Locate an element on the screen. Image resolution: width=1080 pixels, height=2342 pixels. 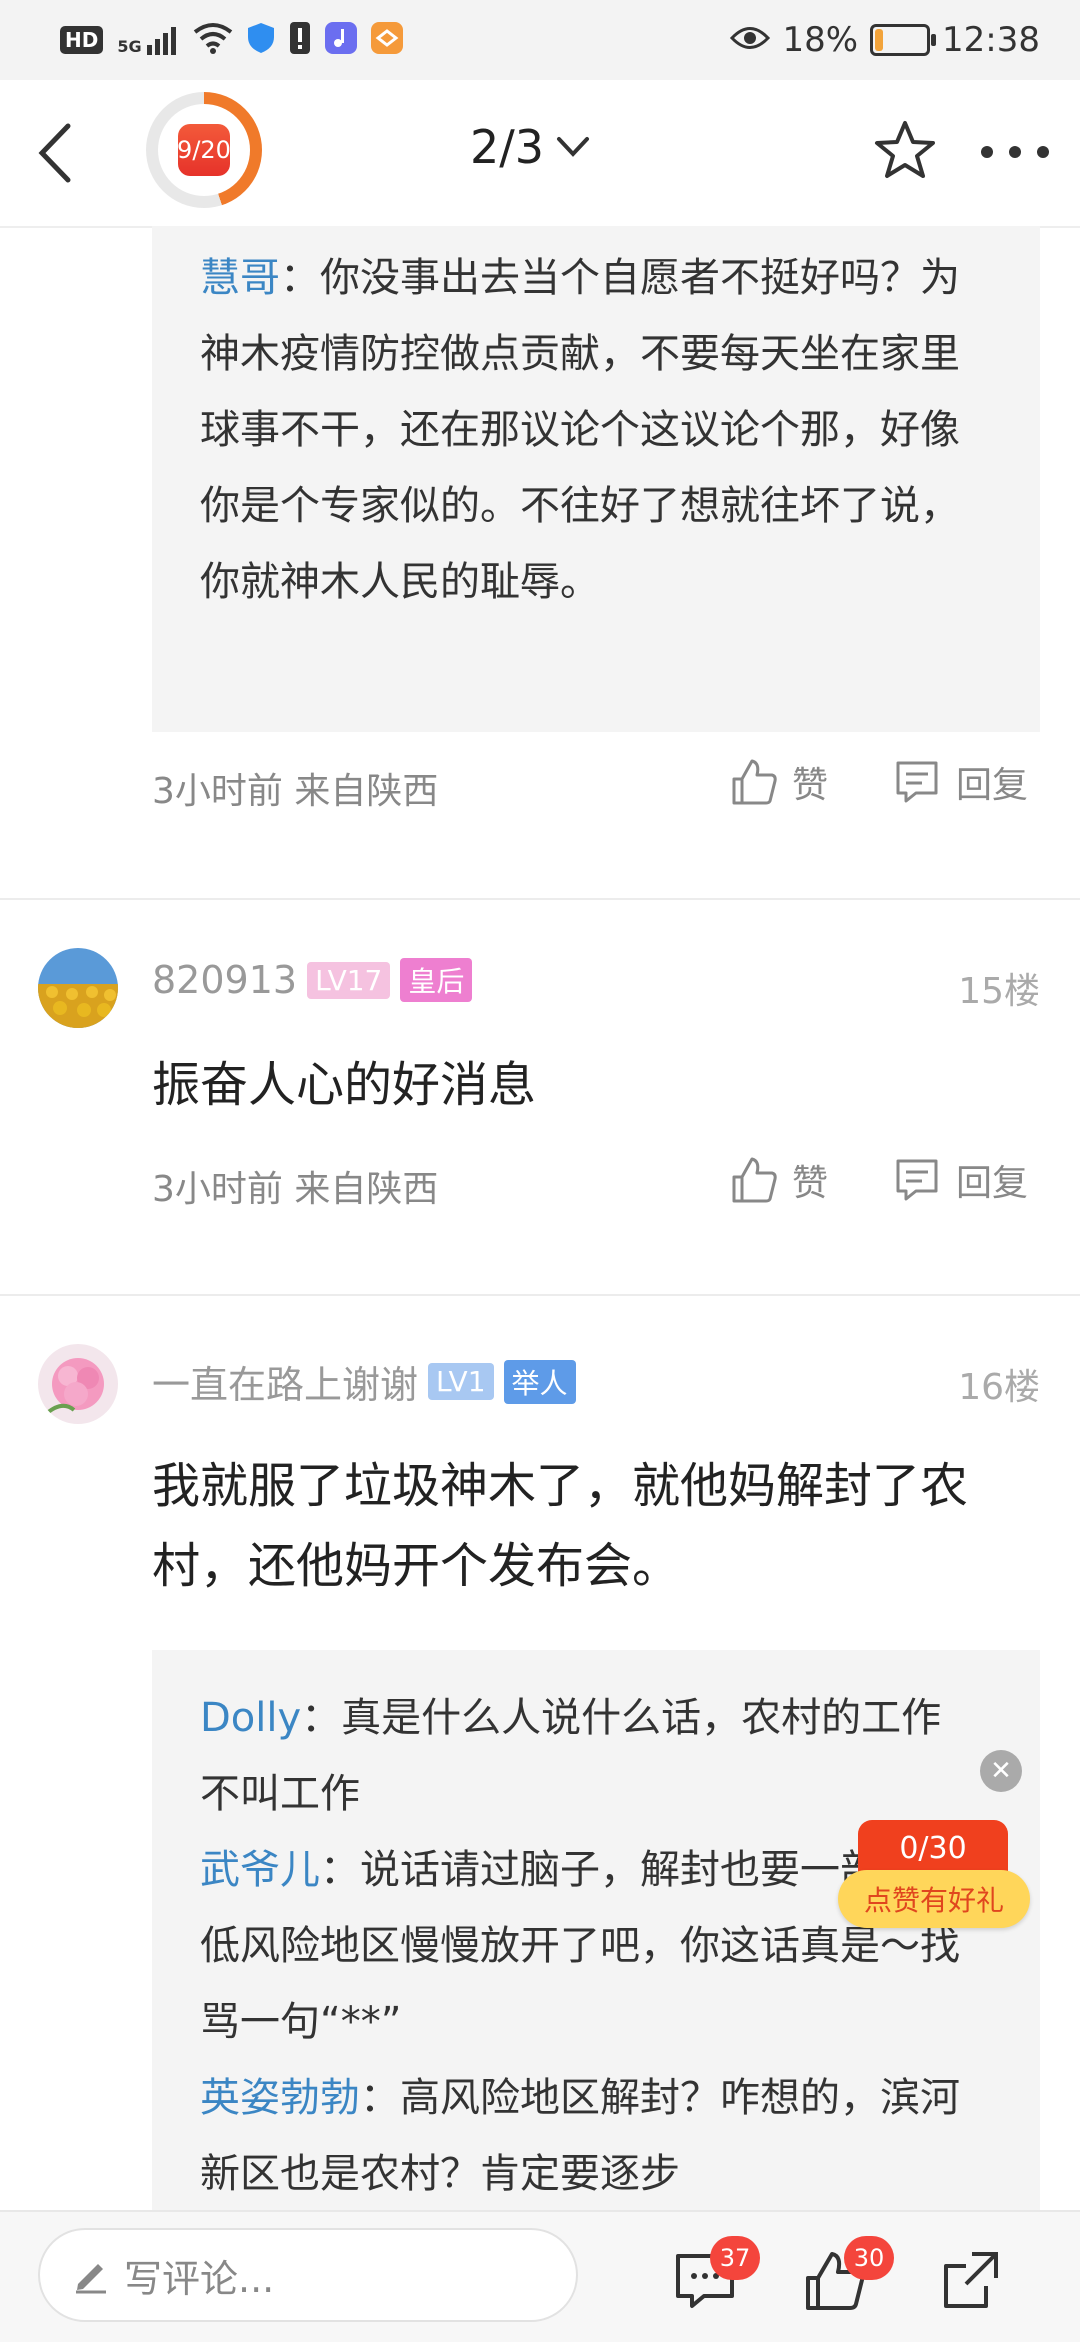
level-badge: LV1 is located at coordinates (461, 1381).